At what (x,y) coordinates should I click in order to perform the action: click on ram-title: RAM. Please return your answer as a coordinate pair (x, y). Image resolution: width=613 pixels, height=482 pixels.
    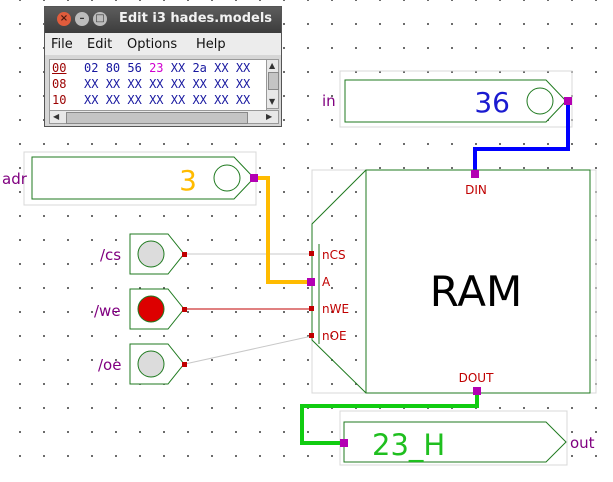
    Looking at the image, I should click on (476, 291).